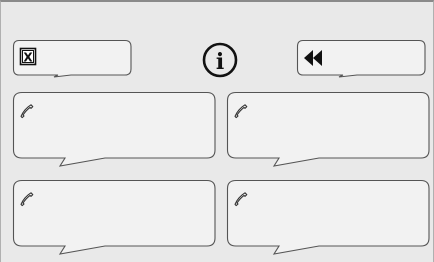 The image size is (434, 262). I want to click on close-label: X, so click(28, 58).